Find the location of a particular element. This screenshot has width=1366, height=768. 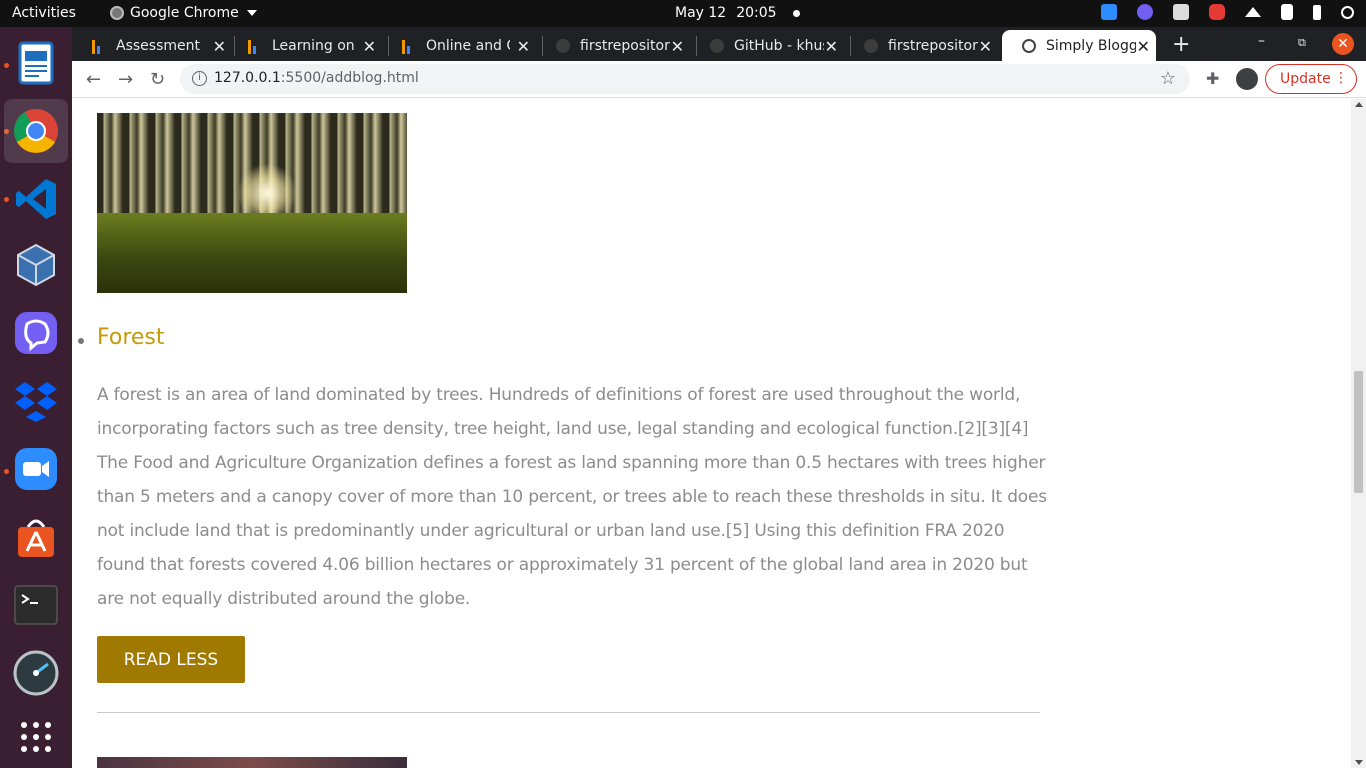

read-less-button: READ LESS is located at coordinates (171, 659).